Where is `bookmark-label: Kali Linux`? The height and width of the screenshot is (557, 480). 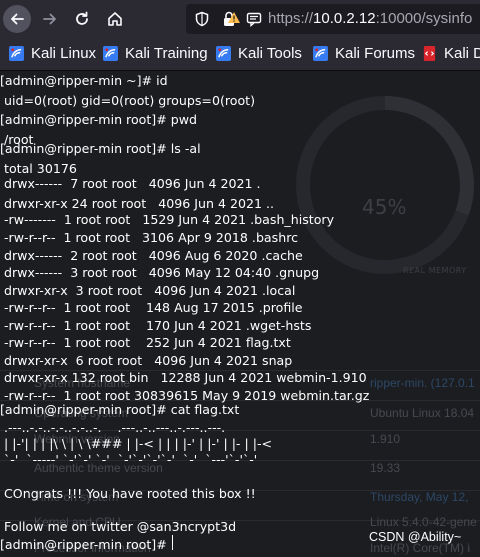
bookmark-label: Kali Linux is located at coordinates (64, 53).